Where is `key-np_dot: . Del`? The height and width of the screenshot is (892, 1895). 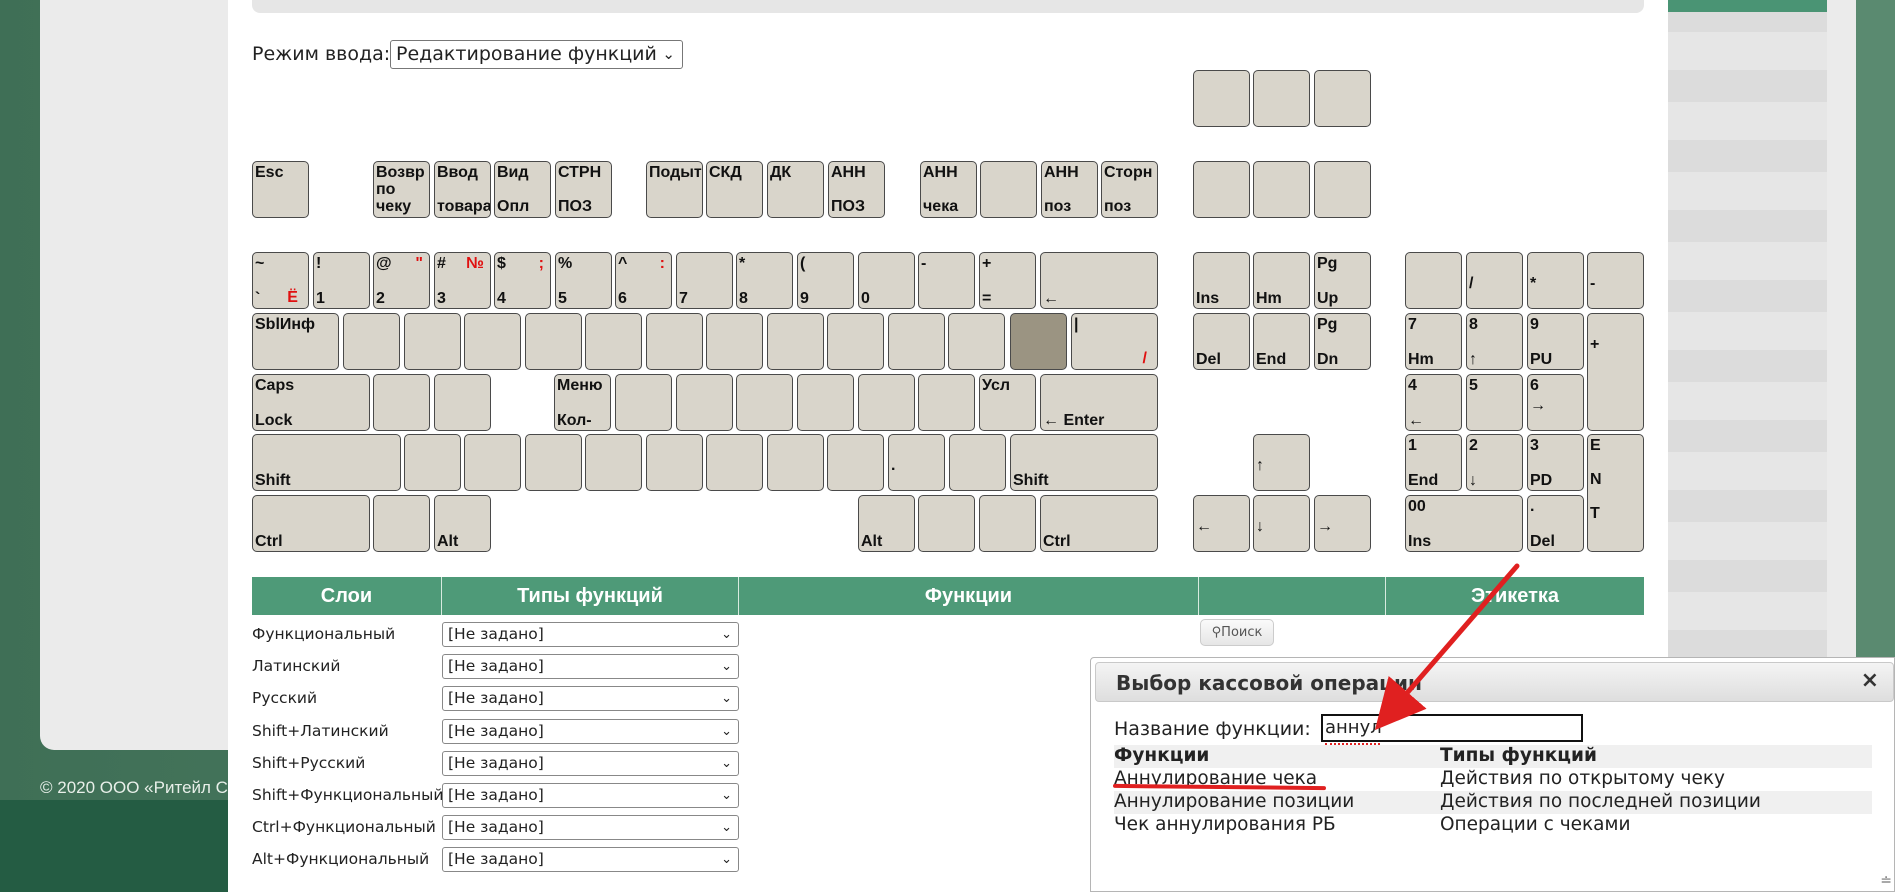 key-np_dot: . Del is located at coordinates (1555, 523).